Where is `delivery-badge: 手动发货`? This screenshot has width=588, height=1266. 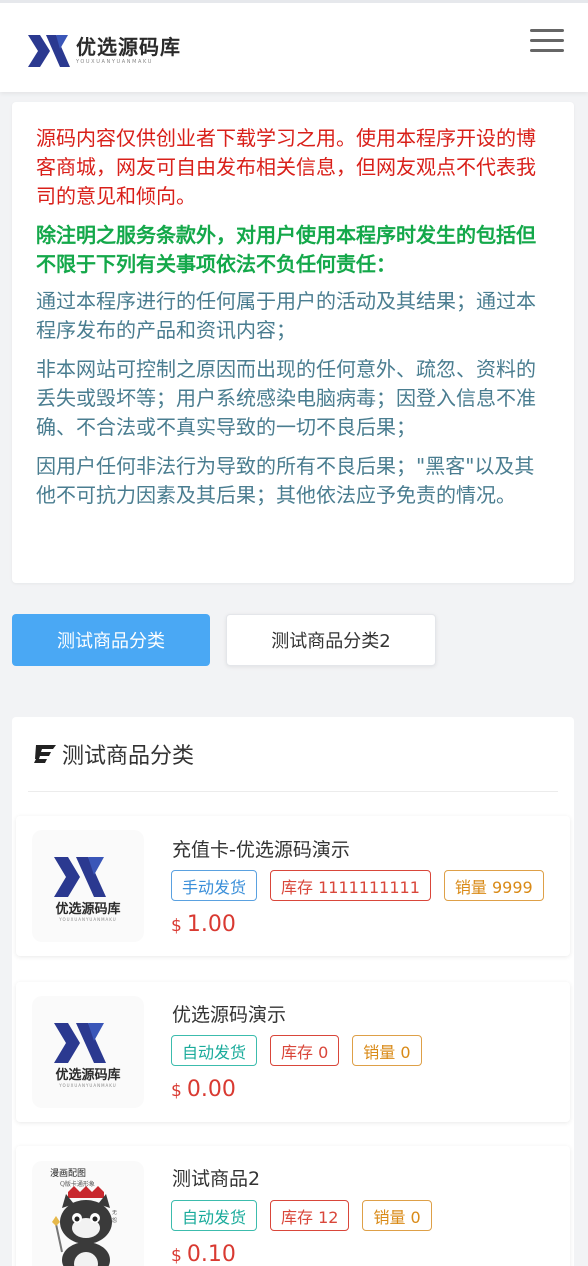 delivery-badge: 手动发货 is located at coordinates (214, 885).